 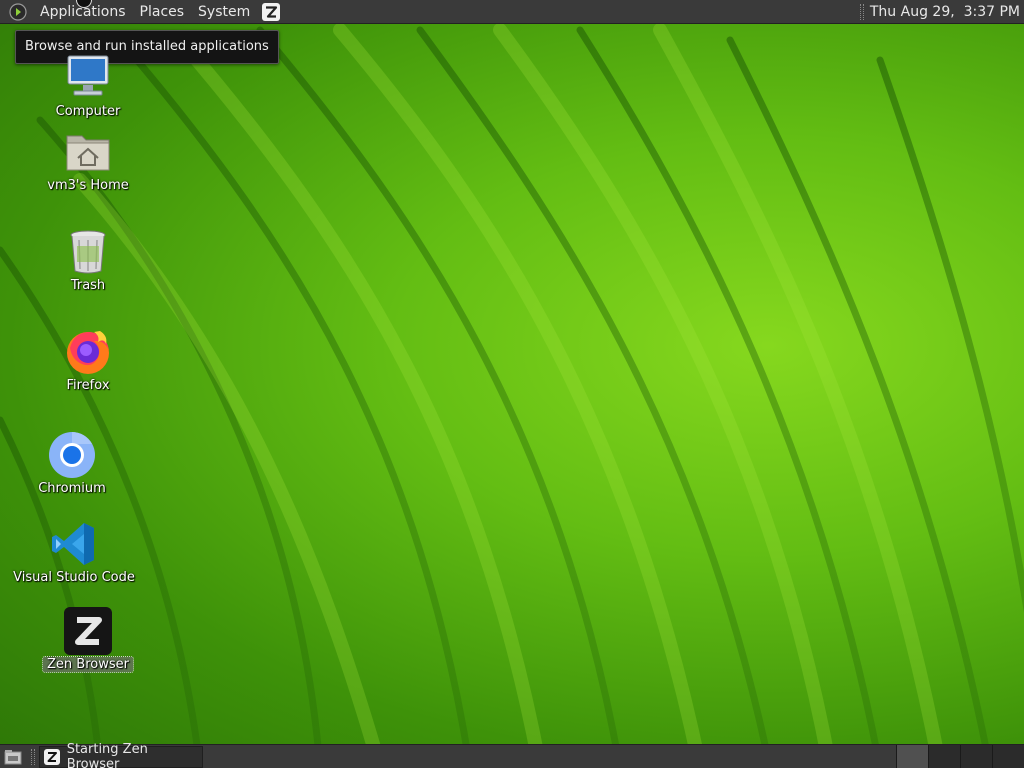 What do you see at coordinates (74, 544) in the screenshot?
I see `vscode-icon` at bounding box center [74, 544].